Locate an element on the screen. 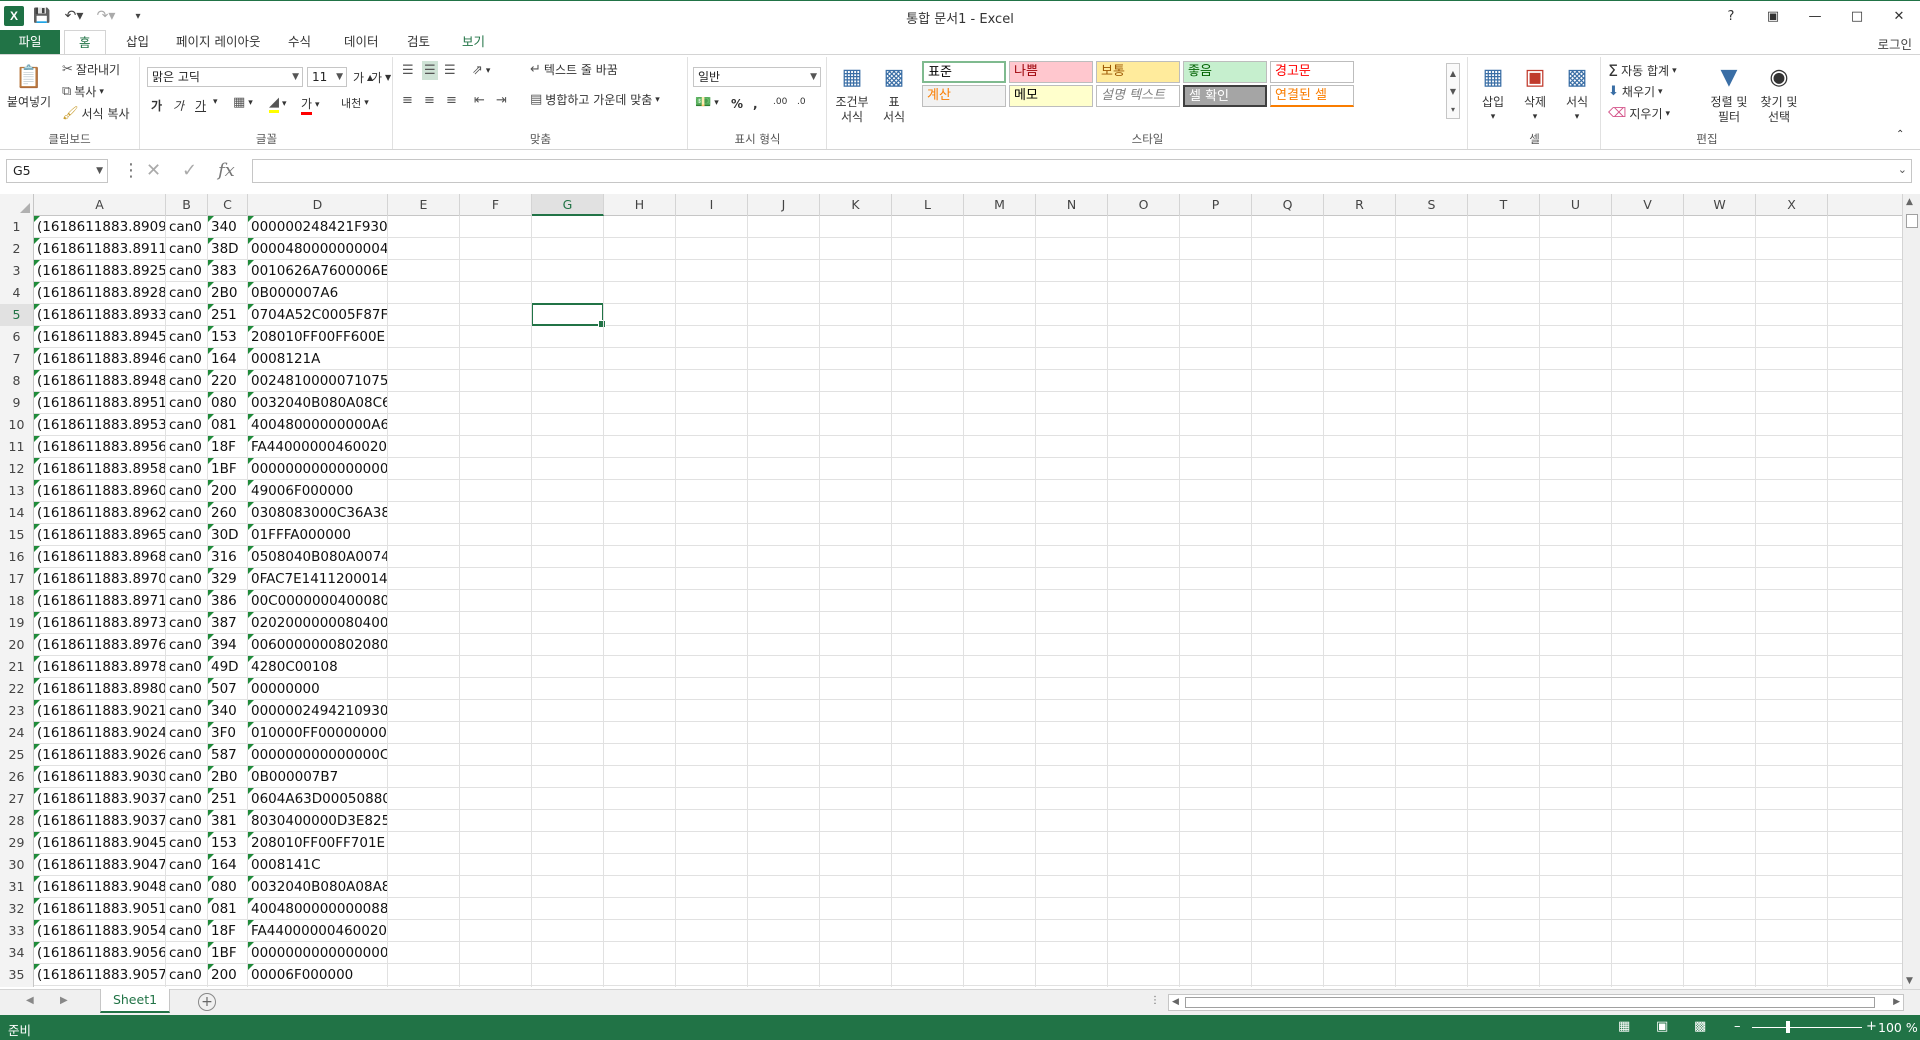 The width and height of the screenshot is (1920, 1040). cell-c: 383 is located at coordinates (228, 271).